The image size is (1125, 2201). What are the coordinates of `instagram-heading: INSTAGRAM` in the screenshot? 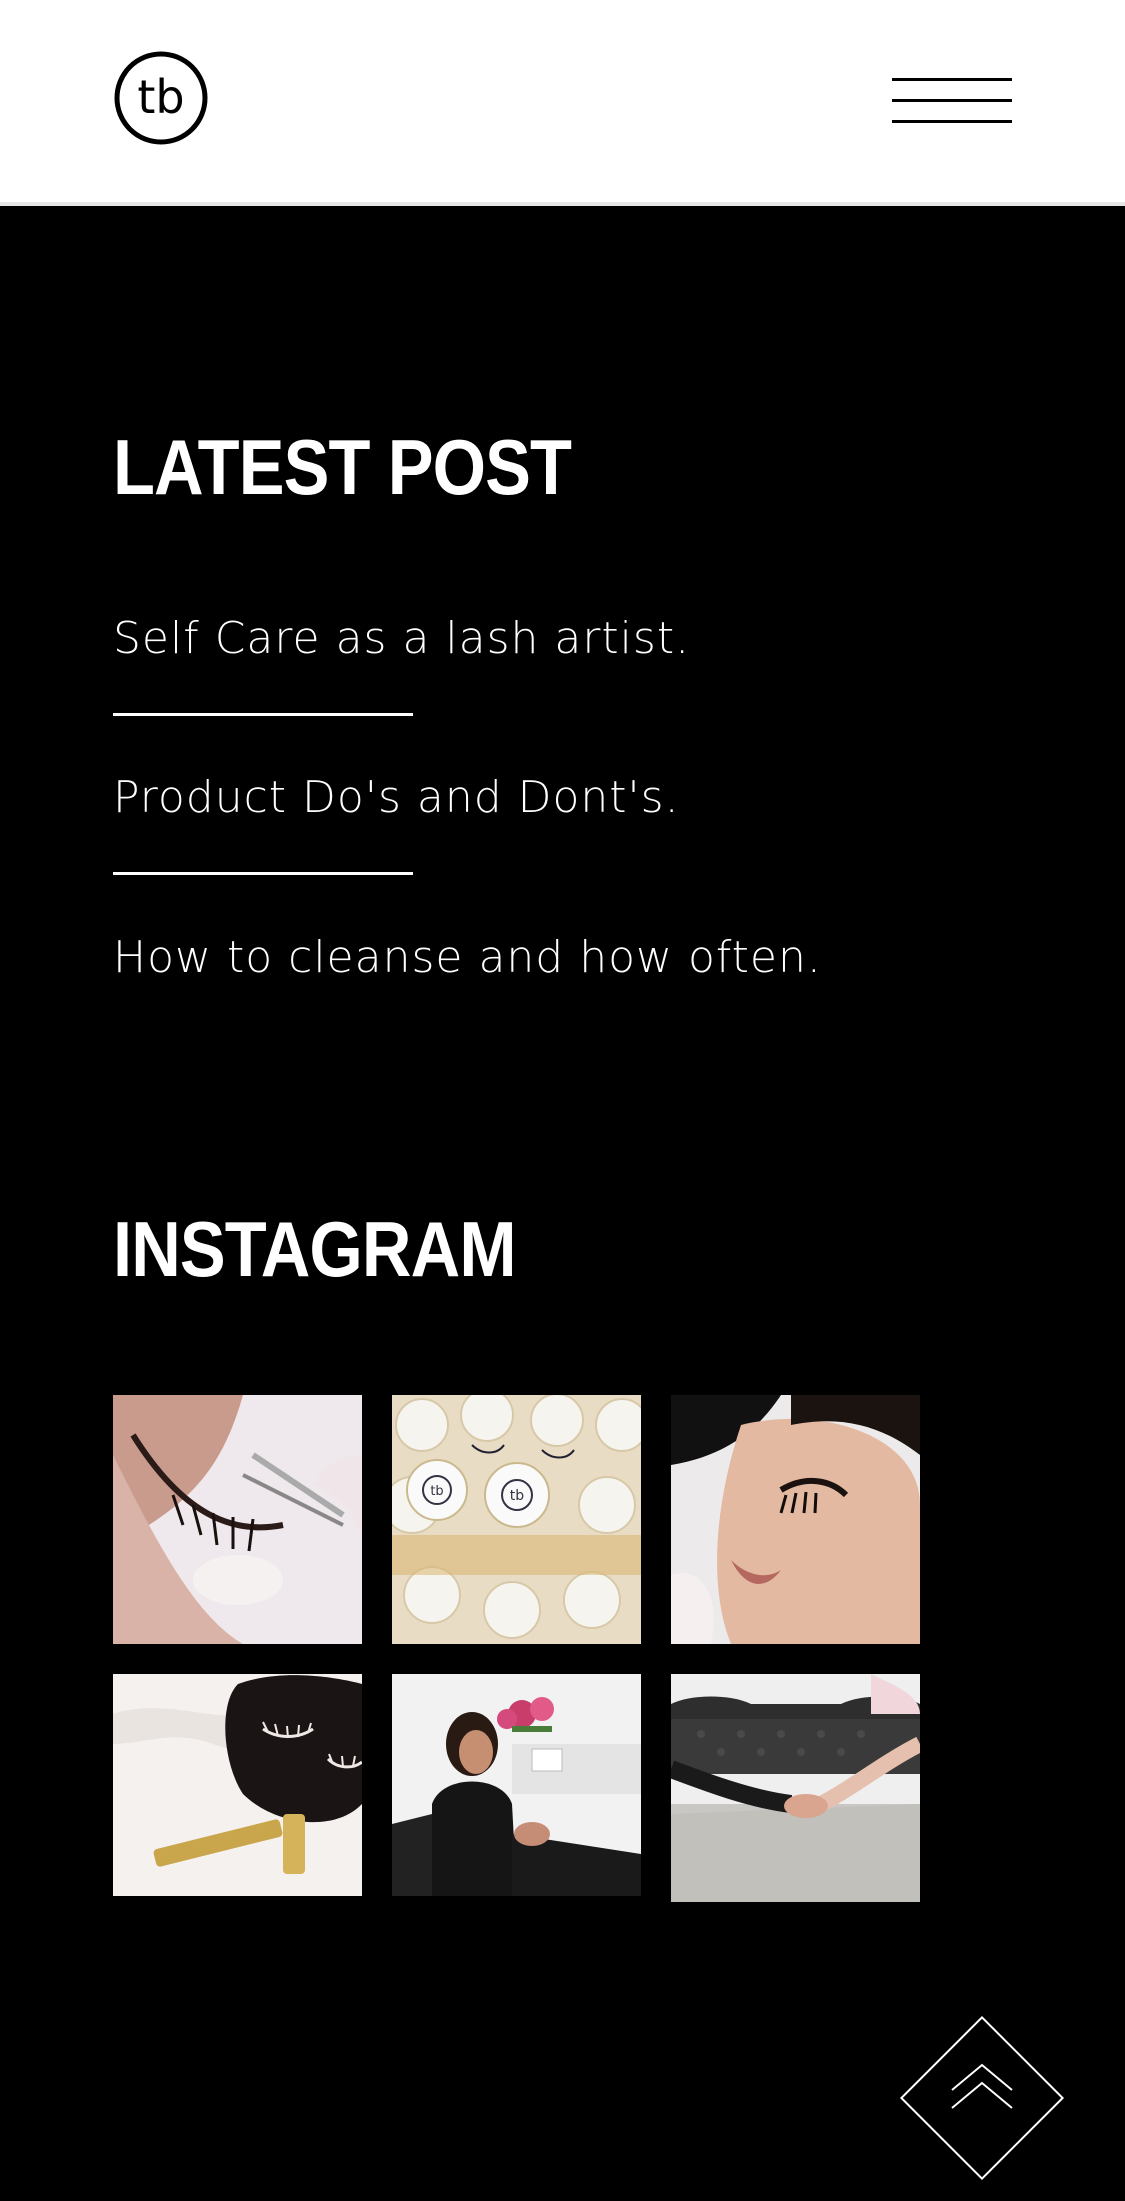 It's located at (314, 1249).